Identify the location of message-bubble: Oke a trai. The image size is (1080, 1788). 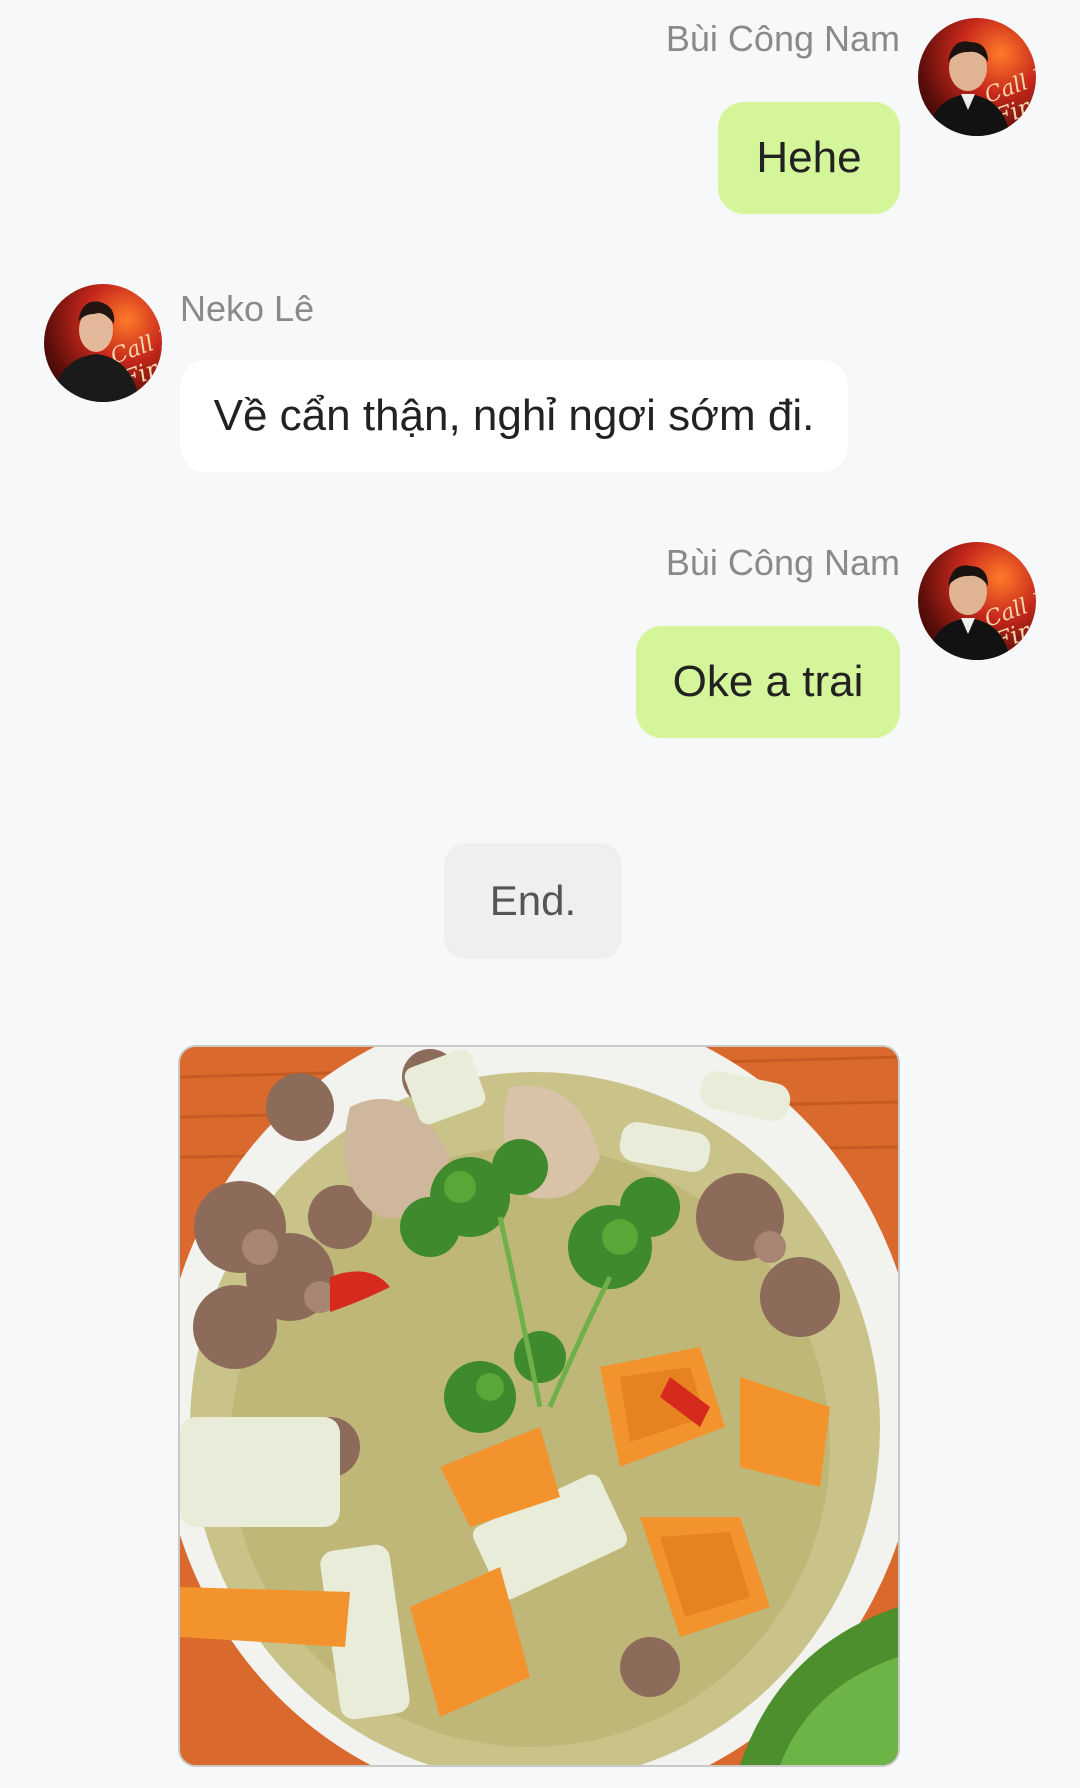
(768, 682).